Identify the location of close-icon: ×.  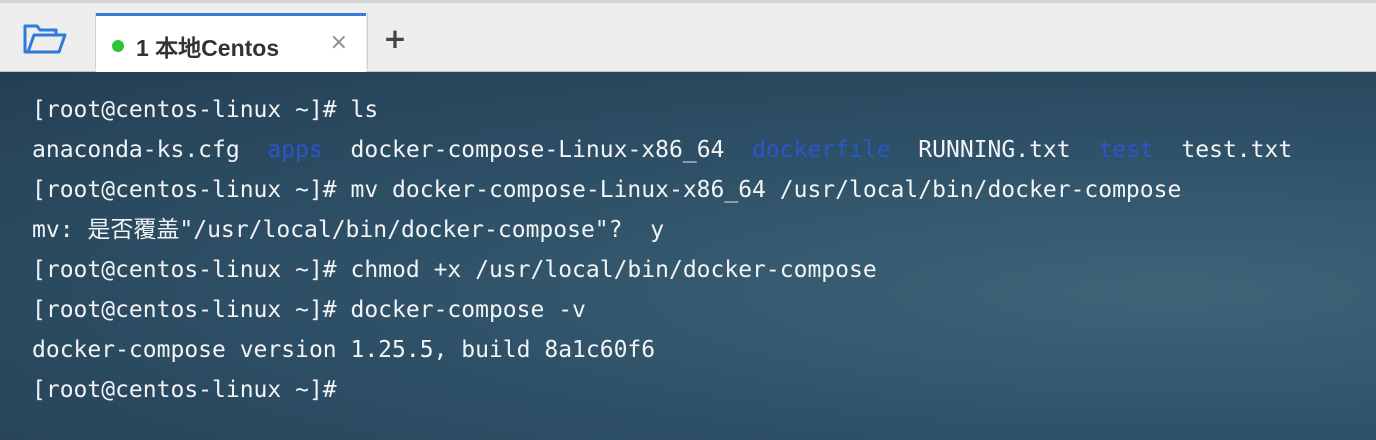
(339, 43).